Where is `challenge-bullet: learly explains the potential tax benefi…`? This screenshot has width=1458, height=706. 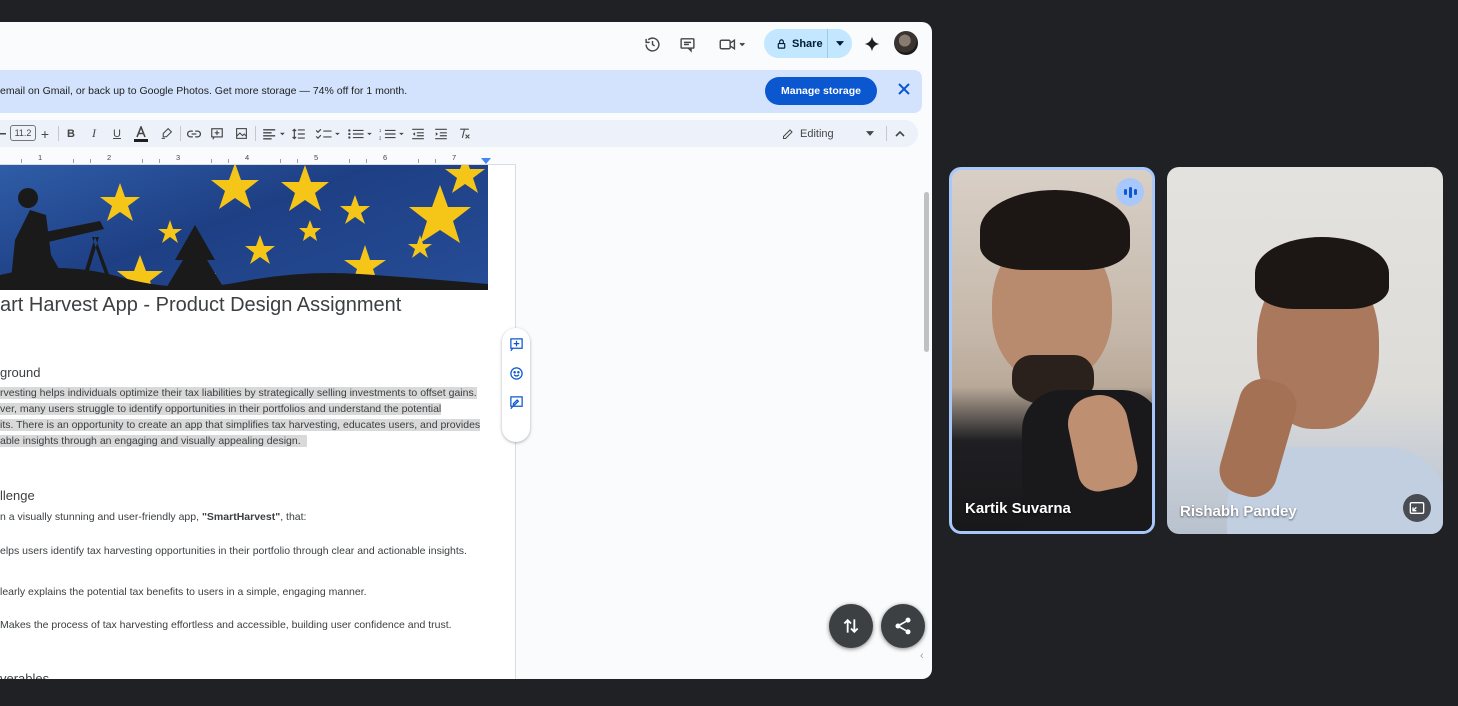
challenge-bullet: learly explains the potential tax benefi… is located at coordinates (183, 592).